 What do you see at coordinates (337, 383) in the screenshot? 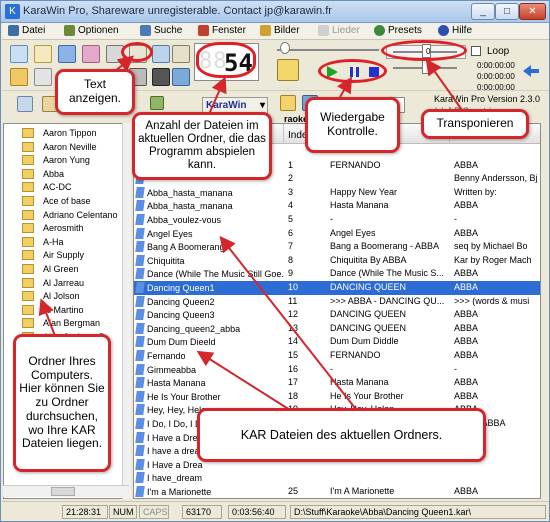
I see `table-row: Hasta Manana 17 Hasta Manana ABBA` at bounding box center [337, 383].